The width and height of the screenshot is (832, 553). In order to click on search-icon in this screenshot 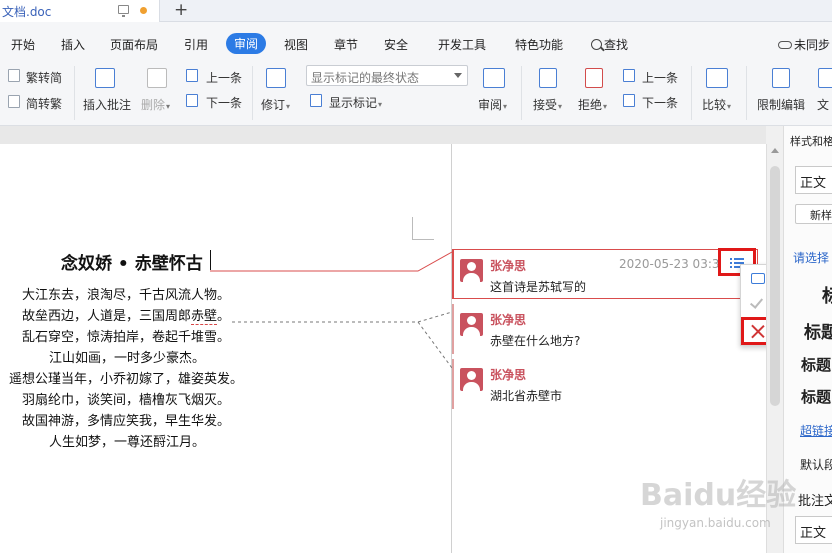, I will do `click(596, 44)`.